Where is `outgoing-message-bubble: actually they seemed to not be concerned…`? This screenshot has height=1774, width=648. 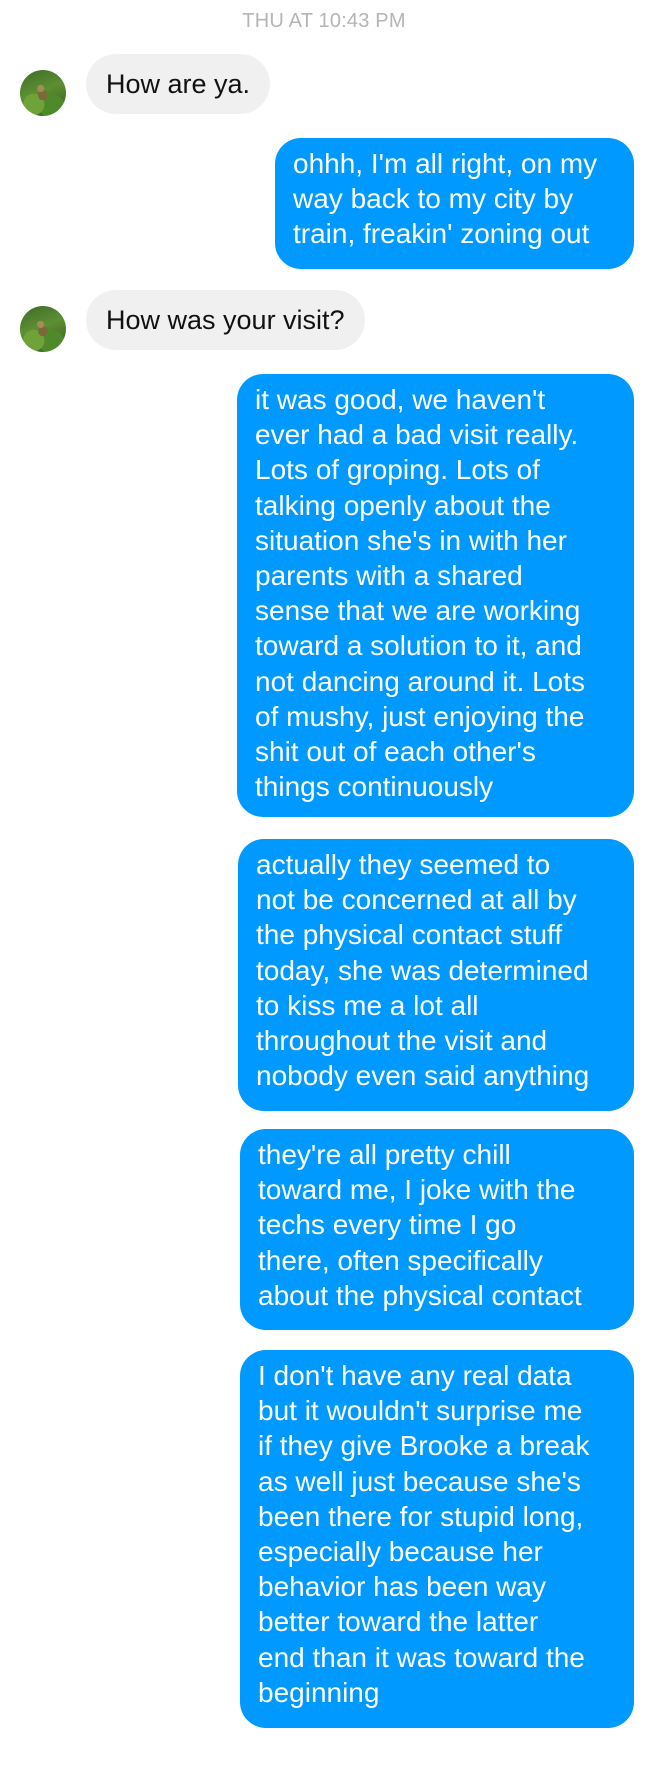 outgoing-message-bubble: actually they seemed to not be concerned… is located at coordinates (436, 975).